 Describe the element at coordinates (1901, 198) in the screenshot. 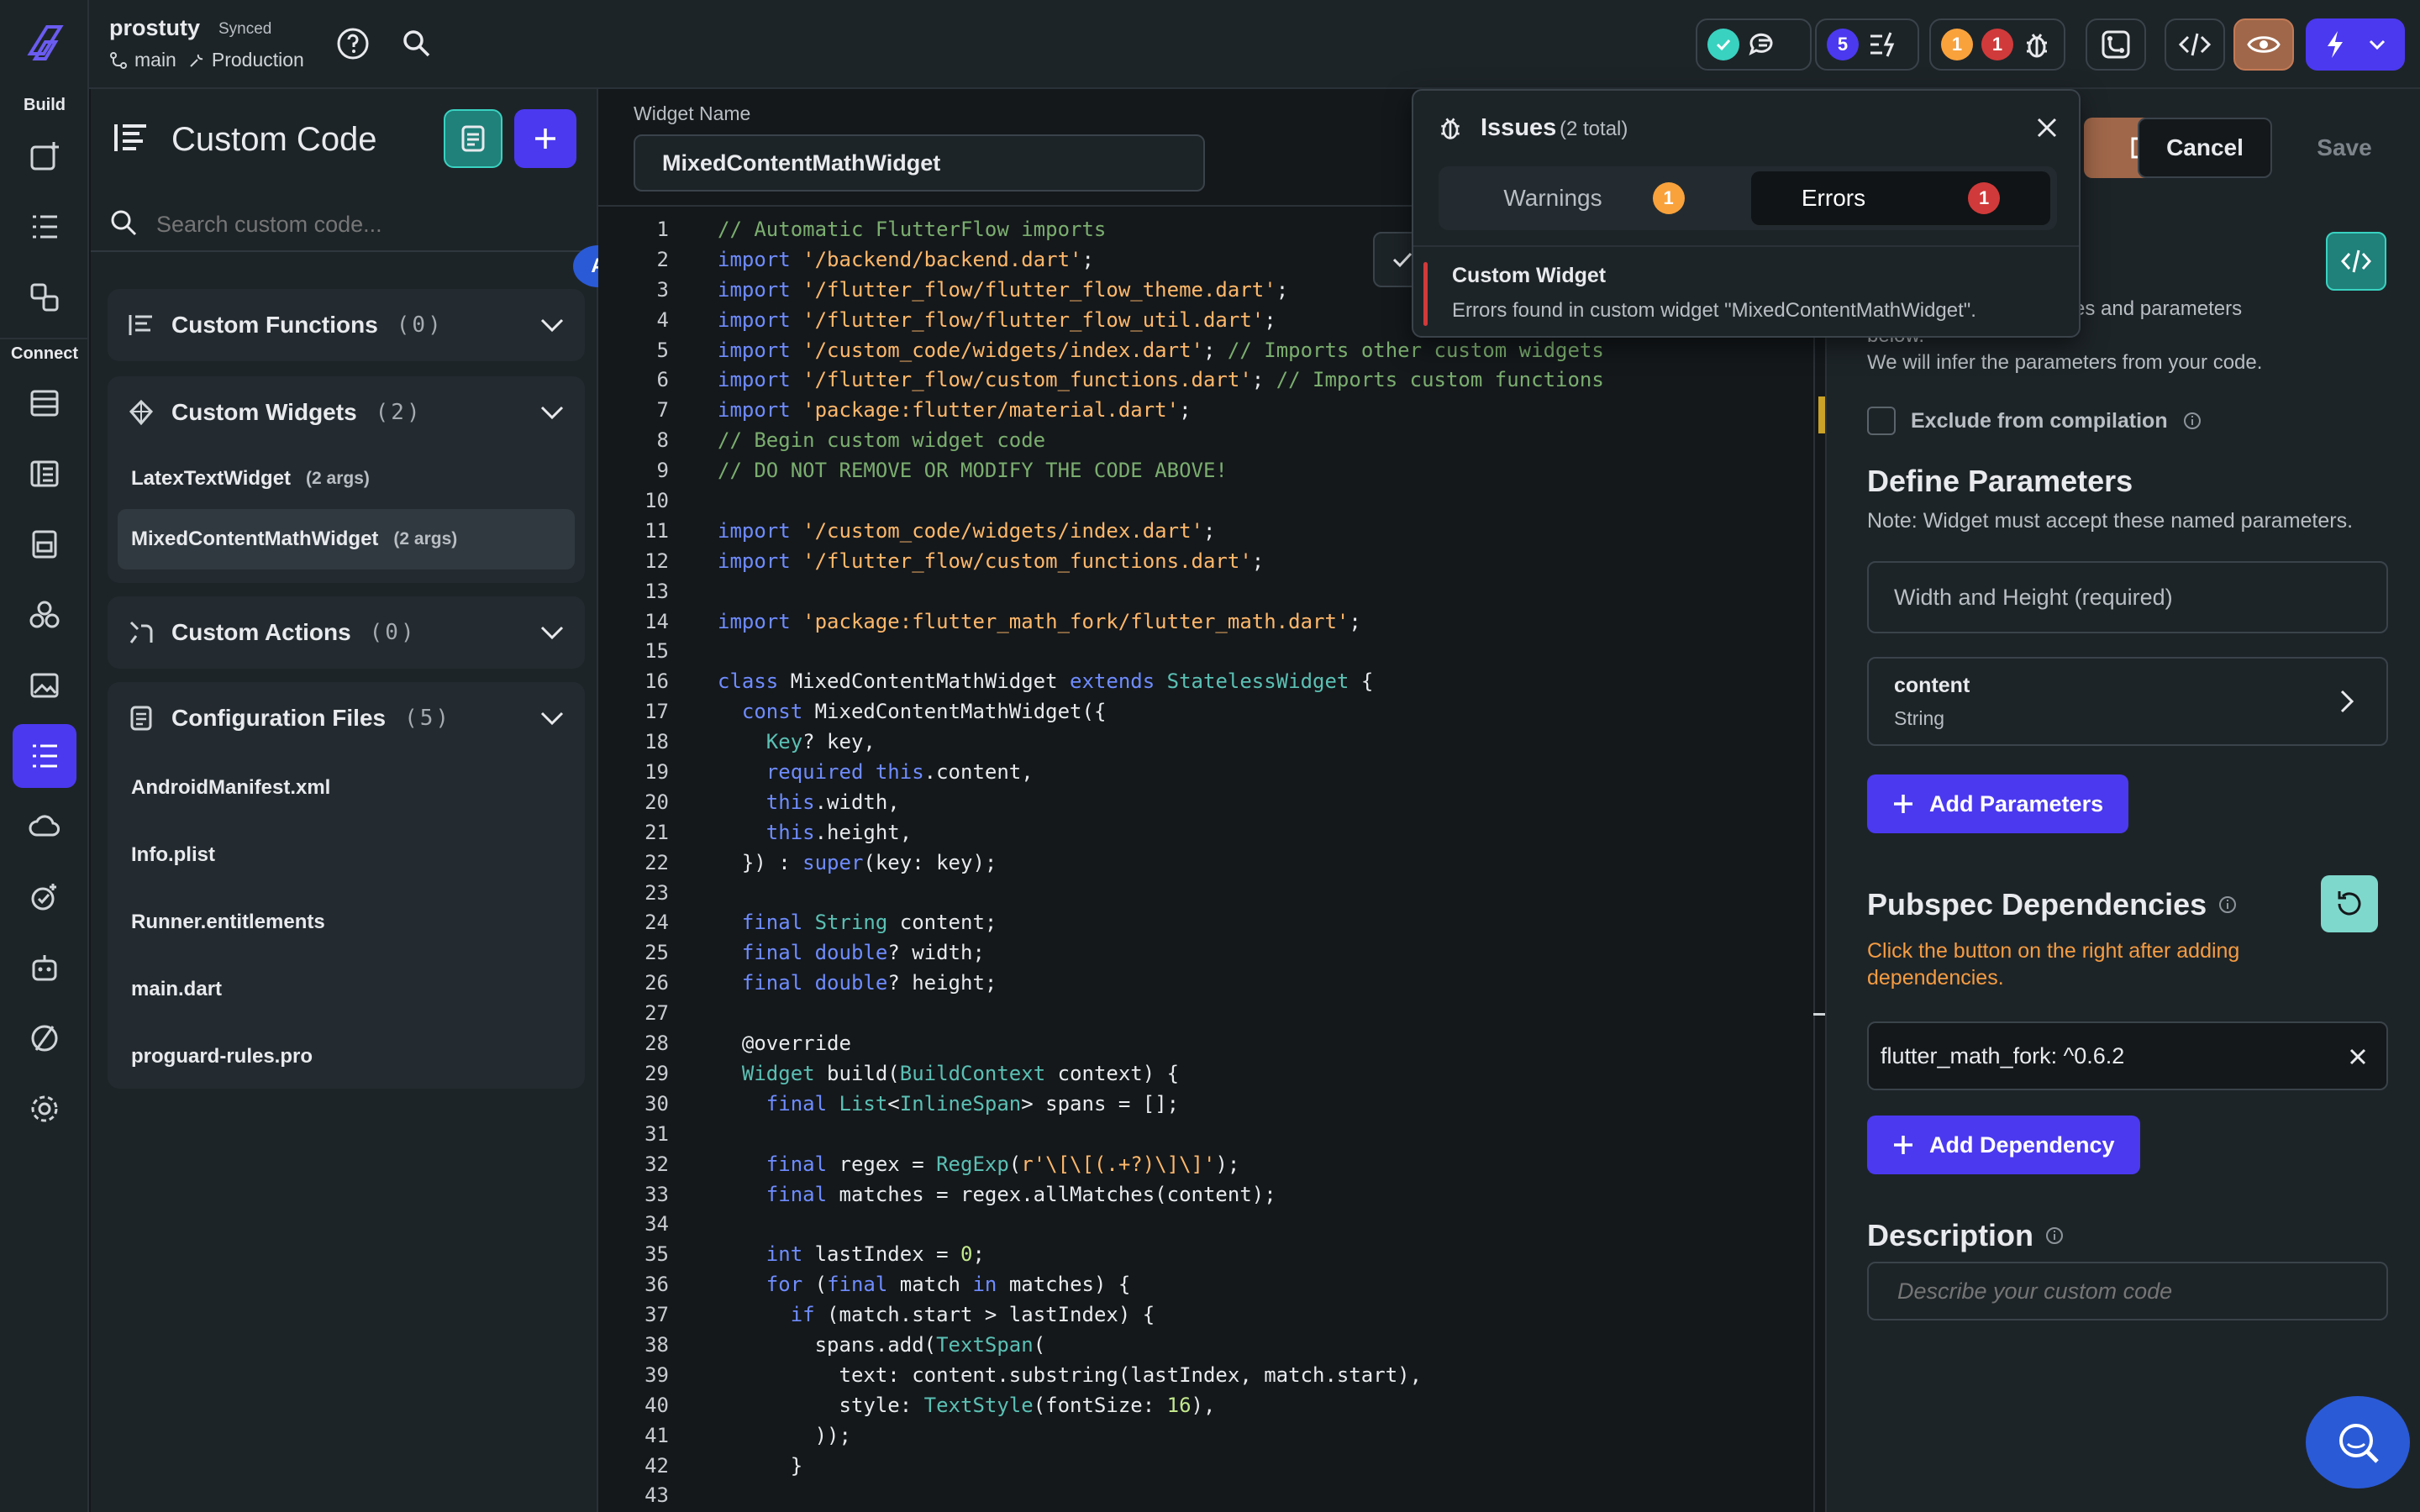

I see `tab-errors: Errors 1` at that location.